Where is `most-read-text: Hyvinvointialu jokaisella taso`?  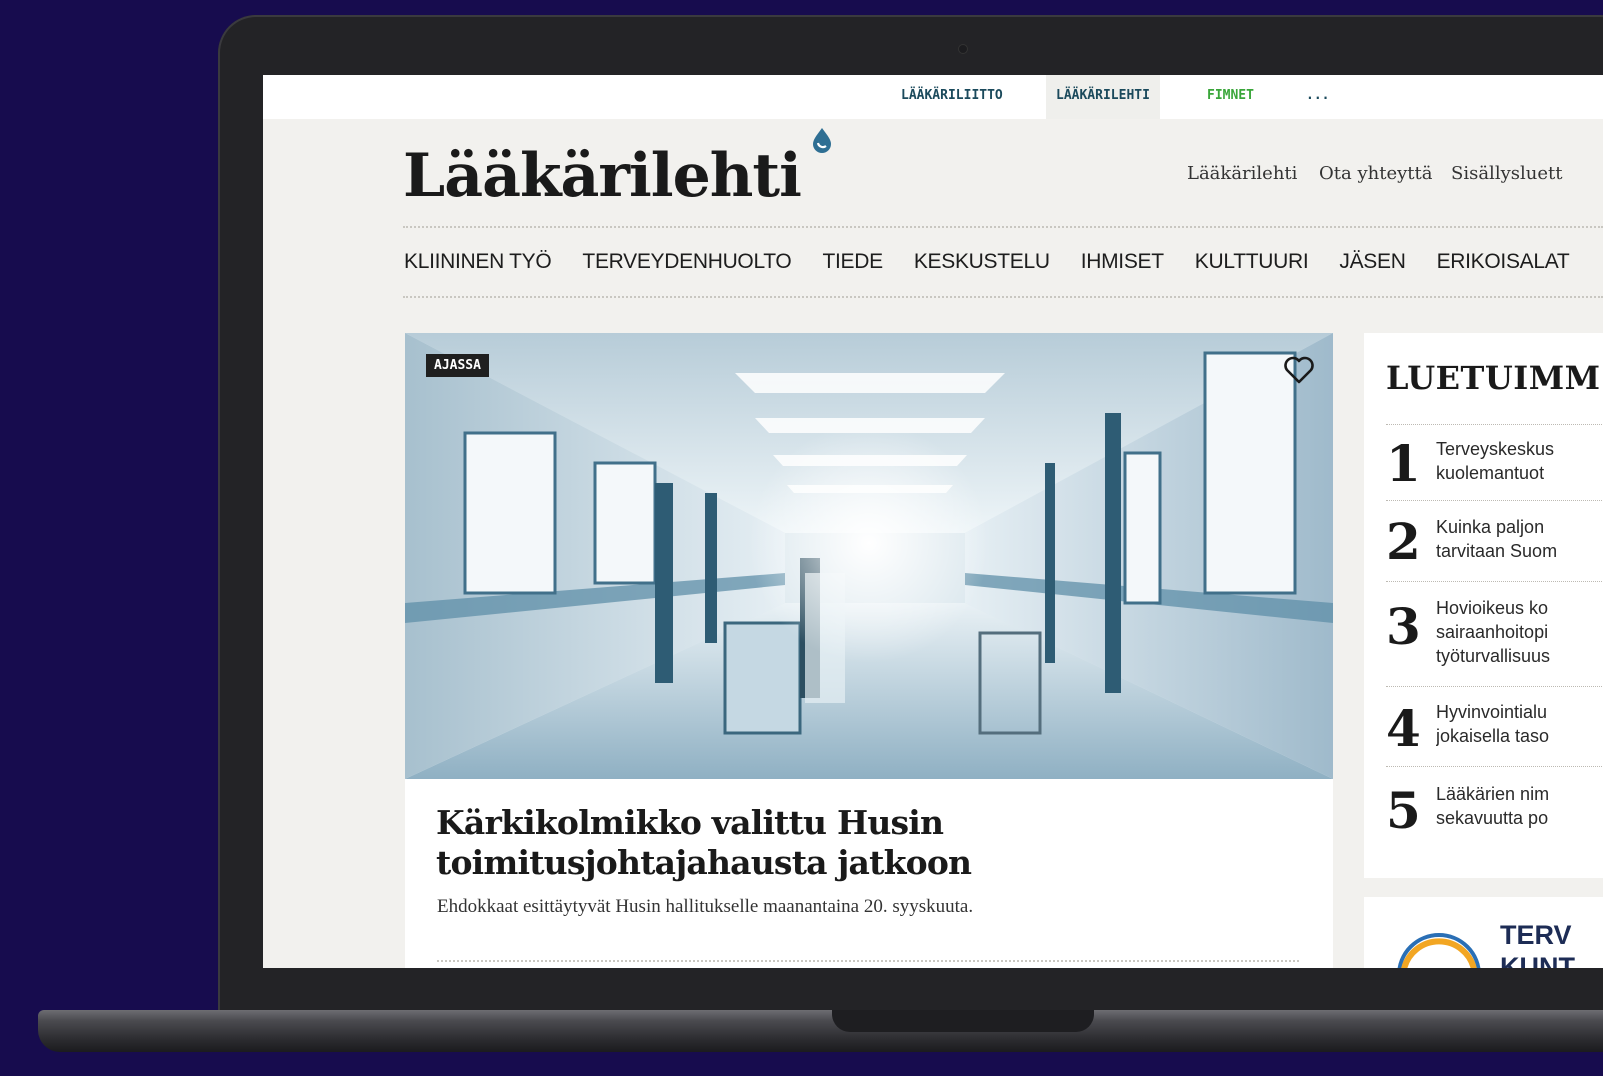 most-read-text: Hyvinvointialu jokaisella taso is located at coordinates (1493, 724).